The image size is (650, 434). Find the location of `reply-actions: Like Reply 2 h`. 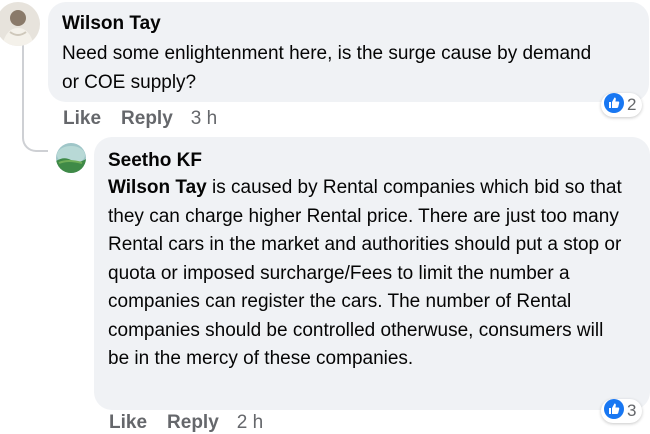

reply-actions: Like Reply 2 h is located at coordinates (186, 423).